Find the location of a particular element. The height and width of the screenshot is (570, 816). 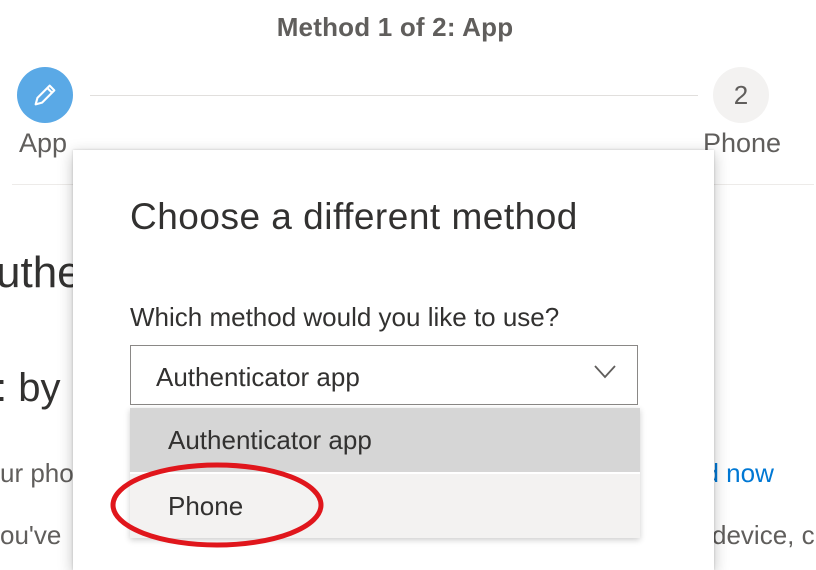

background-text-2: ou've is located at coordinates (31, 535).